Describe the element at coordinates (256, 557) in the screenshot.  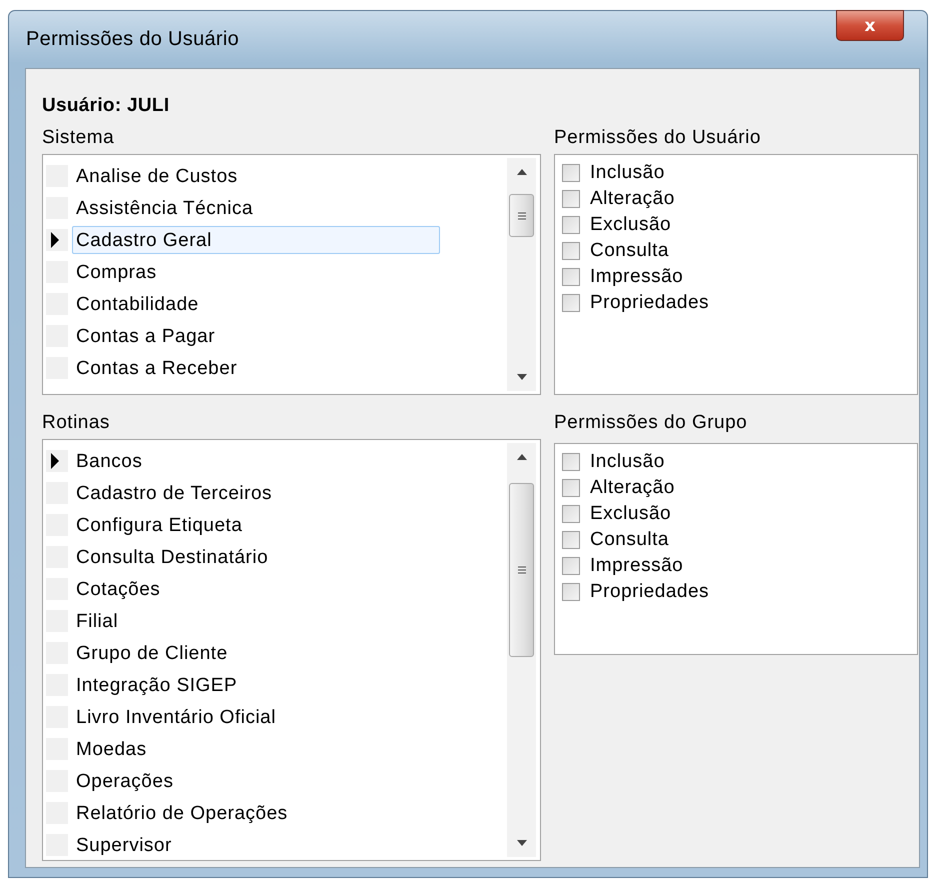
I see `list-item: Consulta Destinatário` at that location.